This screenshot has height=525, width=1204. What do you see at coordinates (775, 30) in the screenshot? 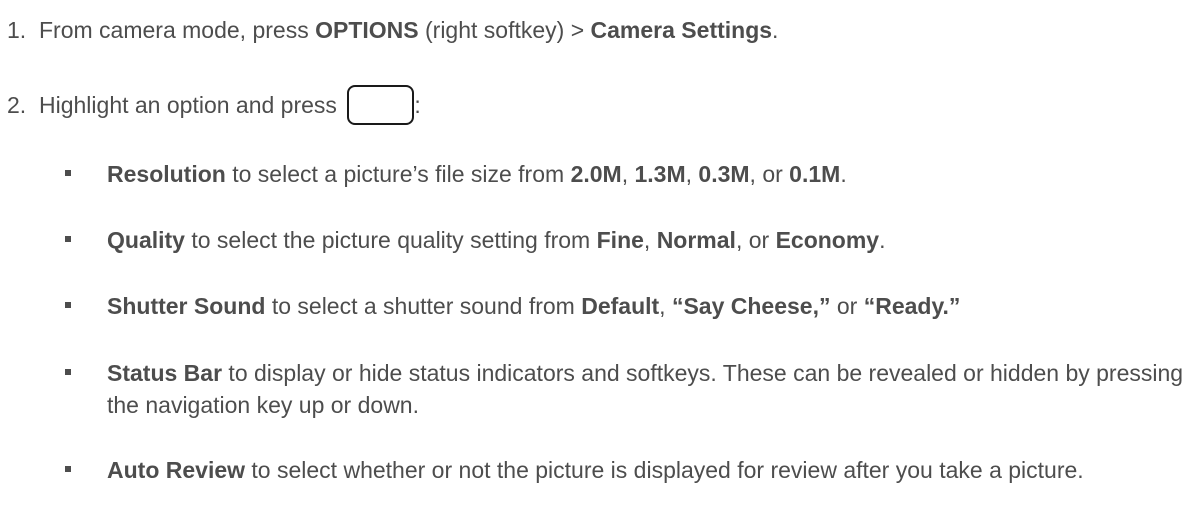
I see `step-text: .` at bounding box center [775, 30].